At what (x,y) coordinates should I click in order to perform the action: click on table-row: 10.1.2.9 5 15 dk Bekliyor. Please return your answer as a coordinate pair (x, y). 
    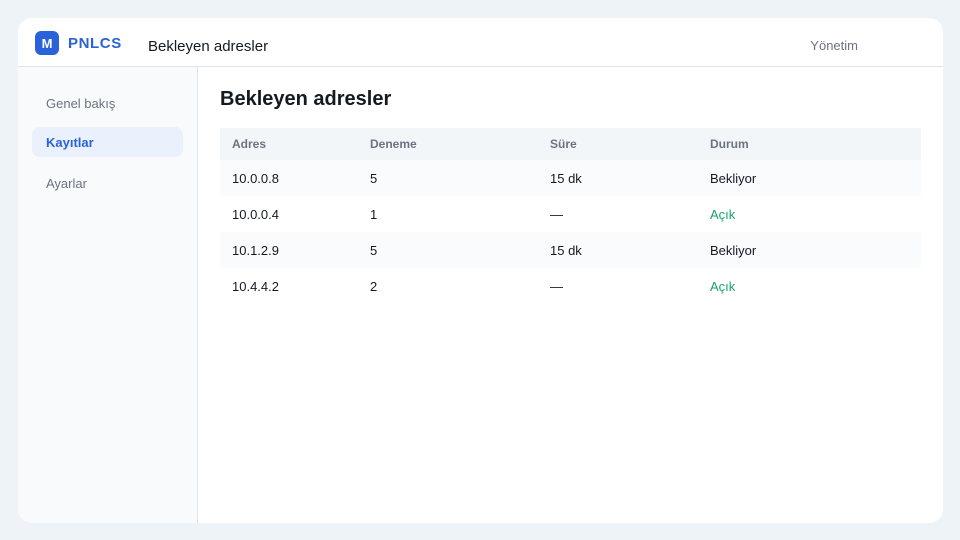
    Looking at the image, I should click on (570, 250).